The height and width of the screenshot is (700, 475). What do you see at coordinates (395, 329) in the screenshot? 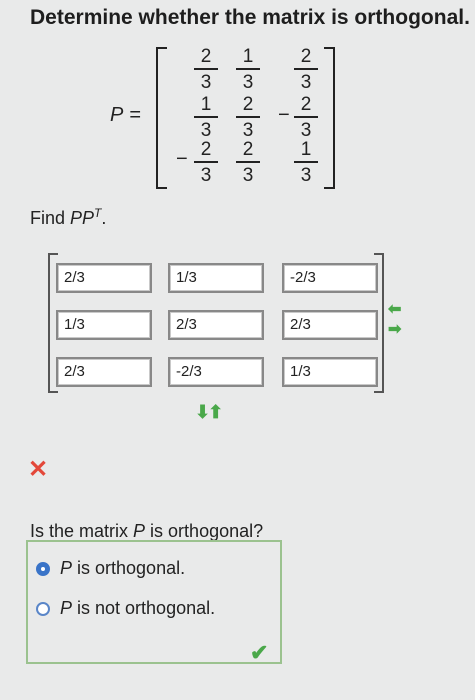
I see `arrow-right-icon: ➡` at bounding box center [395, 329].